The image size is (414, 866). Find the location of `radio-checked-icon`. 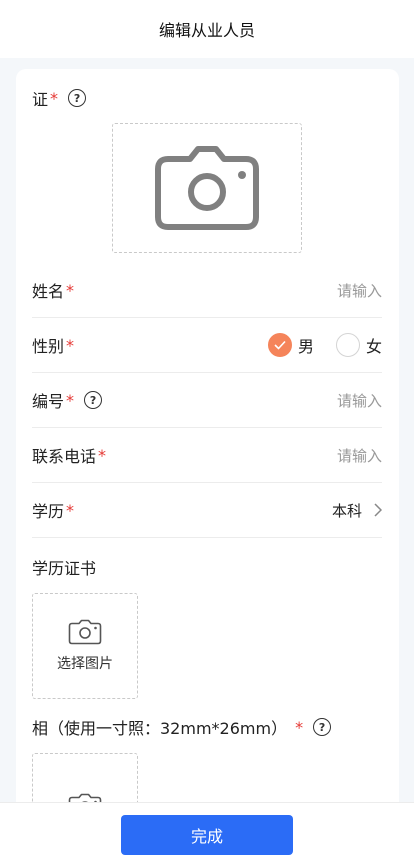

radio-checked-icon is located at coordinates (279, 345).